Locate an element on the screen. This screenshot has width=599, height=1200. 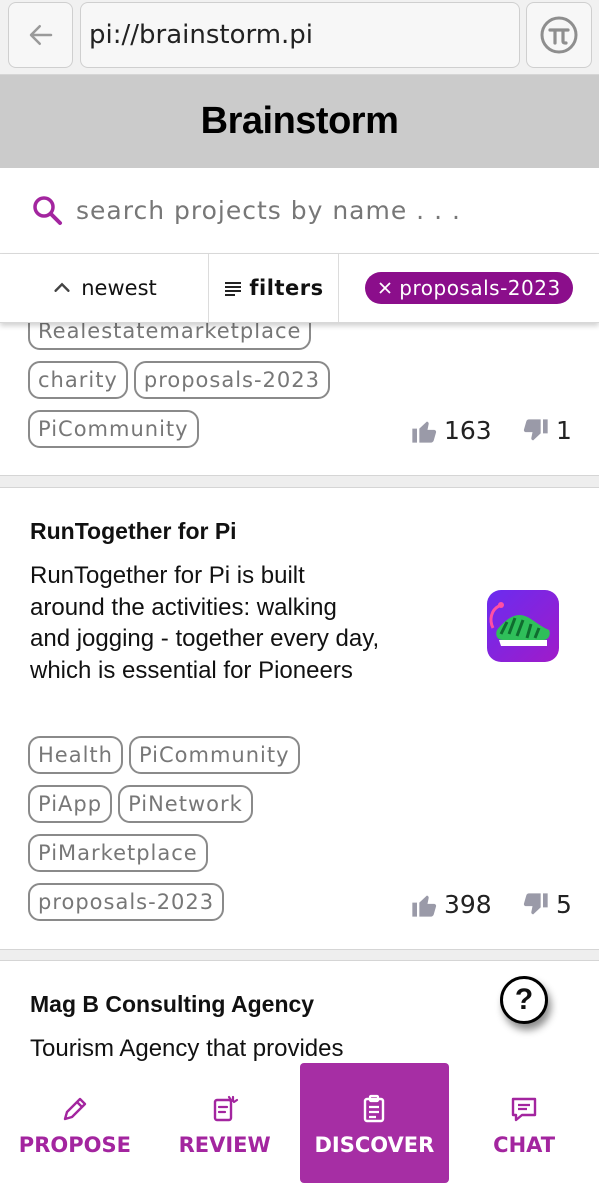
tag-row: proposals-2023 is located at coordinates (167, 907).